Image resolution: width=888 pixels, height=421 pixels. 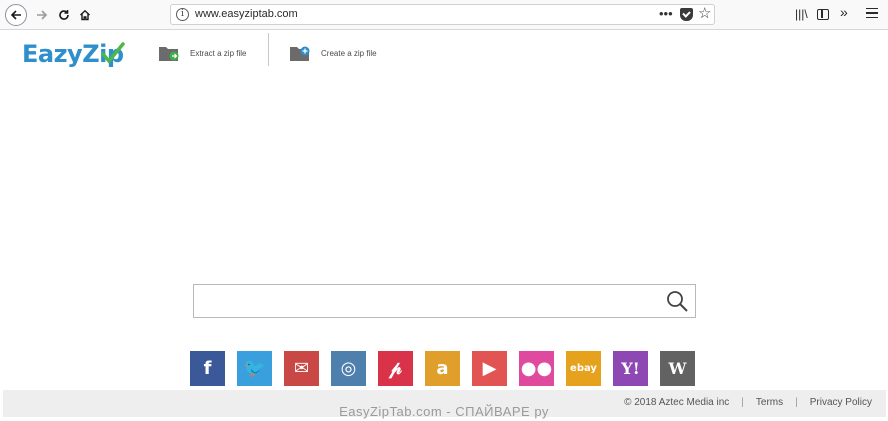 I want to click on create-zip-link: Create a zip file, so click(x=333, y=53).